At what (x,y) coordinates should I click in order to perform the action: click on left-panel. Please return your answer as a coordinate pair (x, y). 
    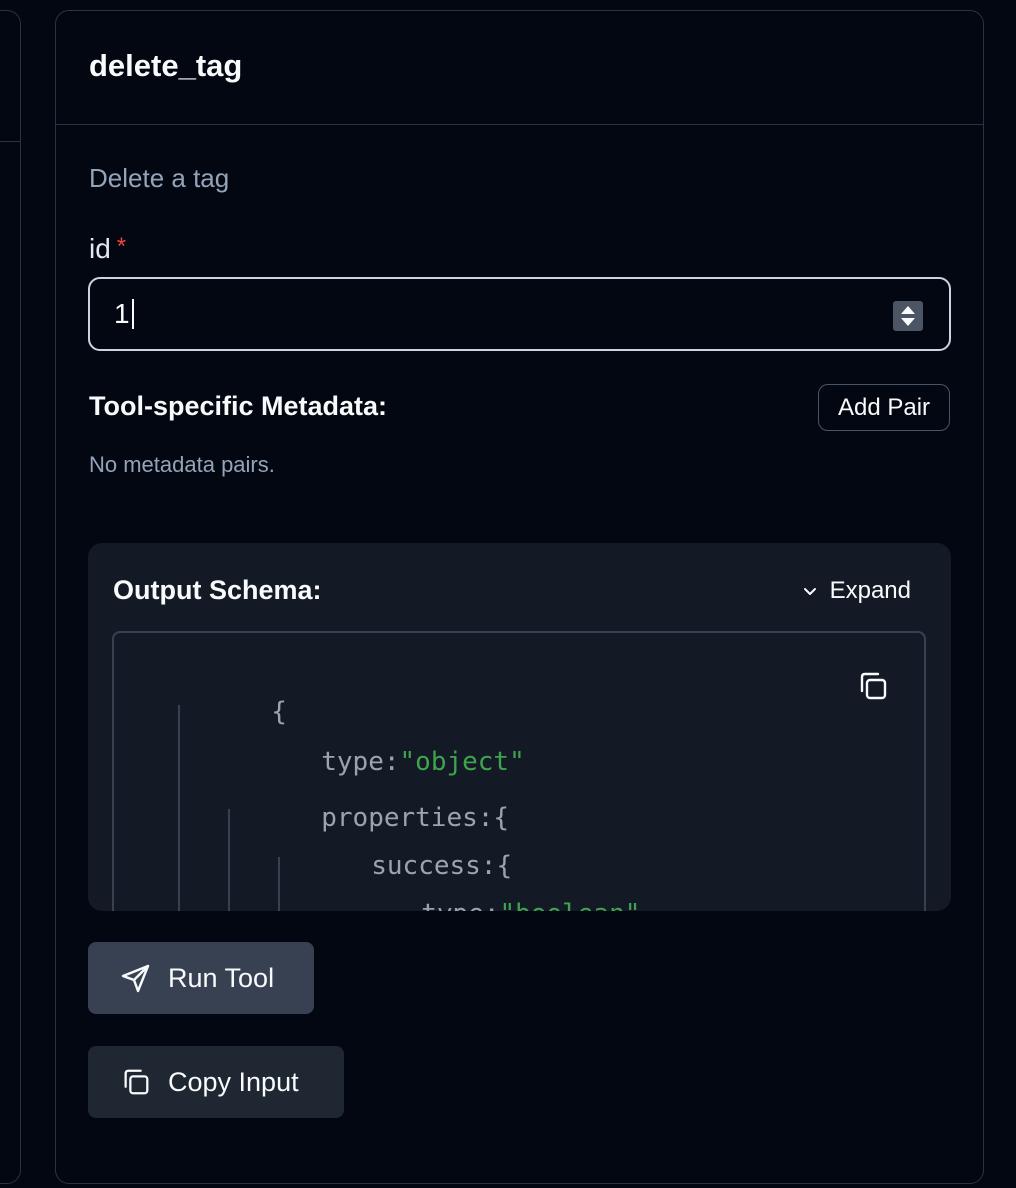
    Looking at the image, I should click on (10, 597).